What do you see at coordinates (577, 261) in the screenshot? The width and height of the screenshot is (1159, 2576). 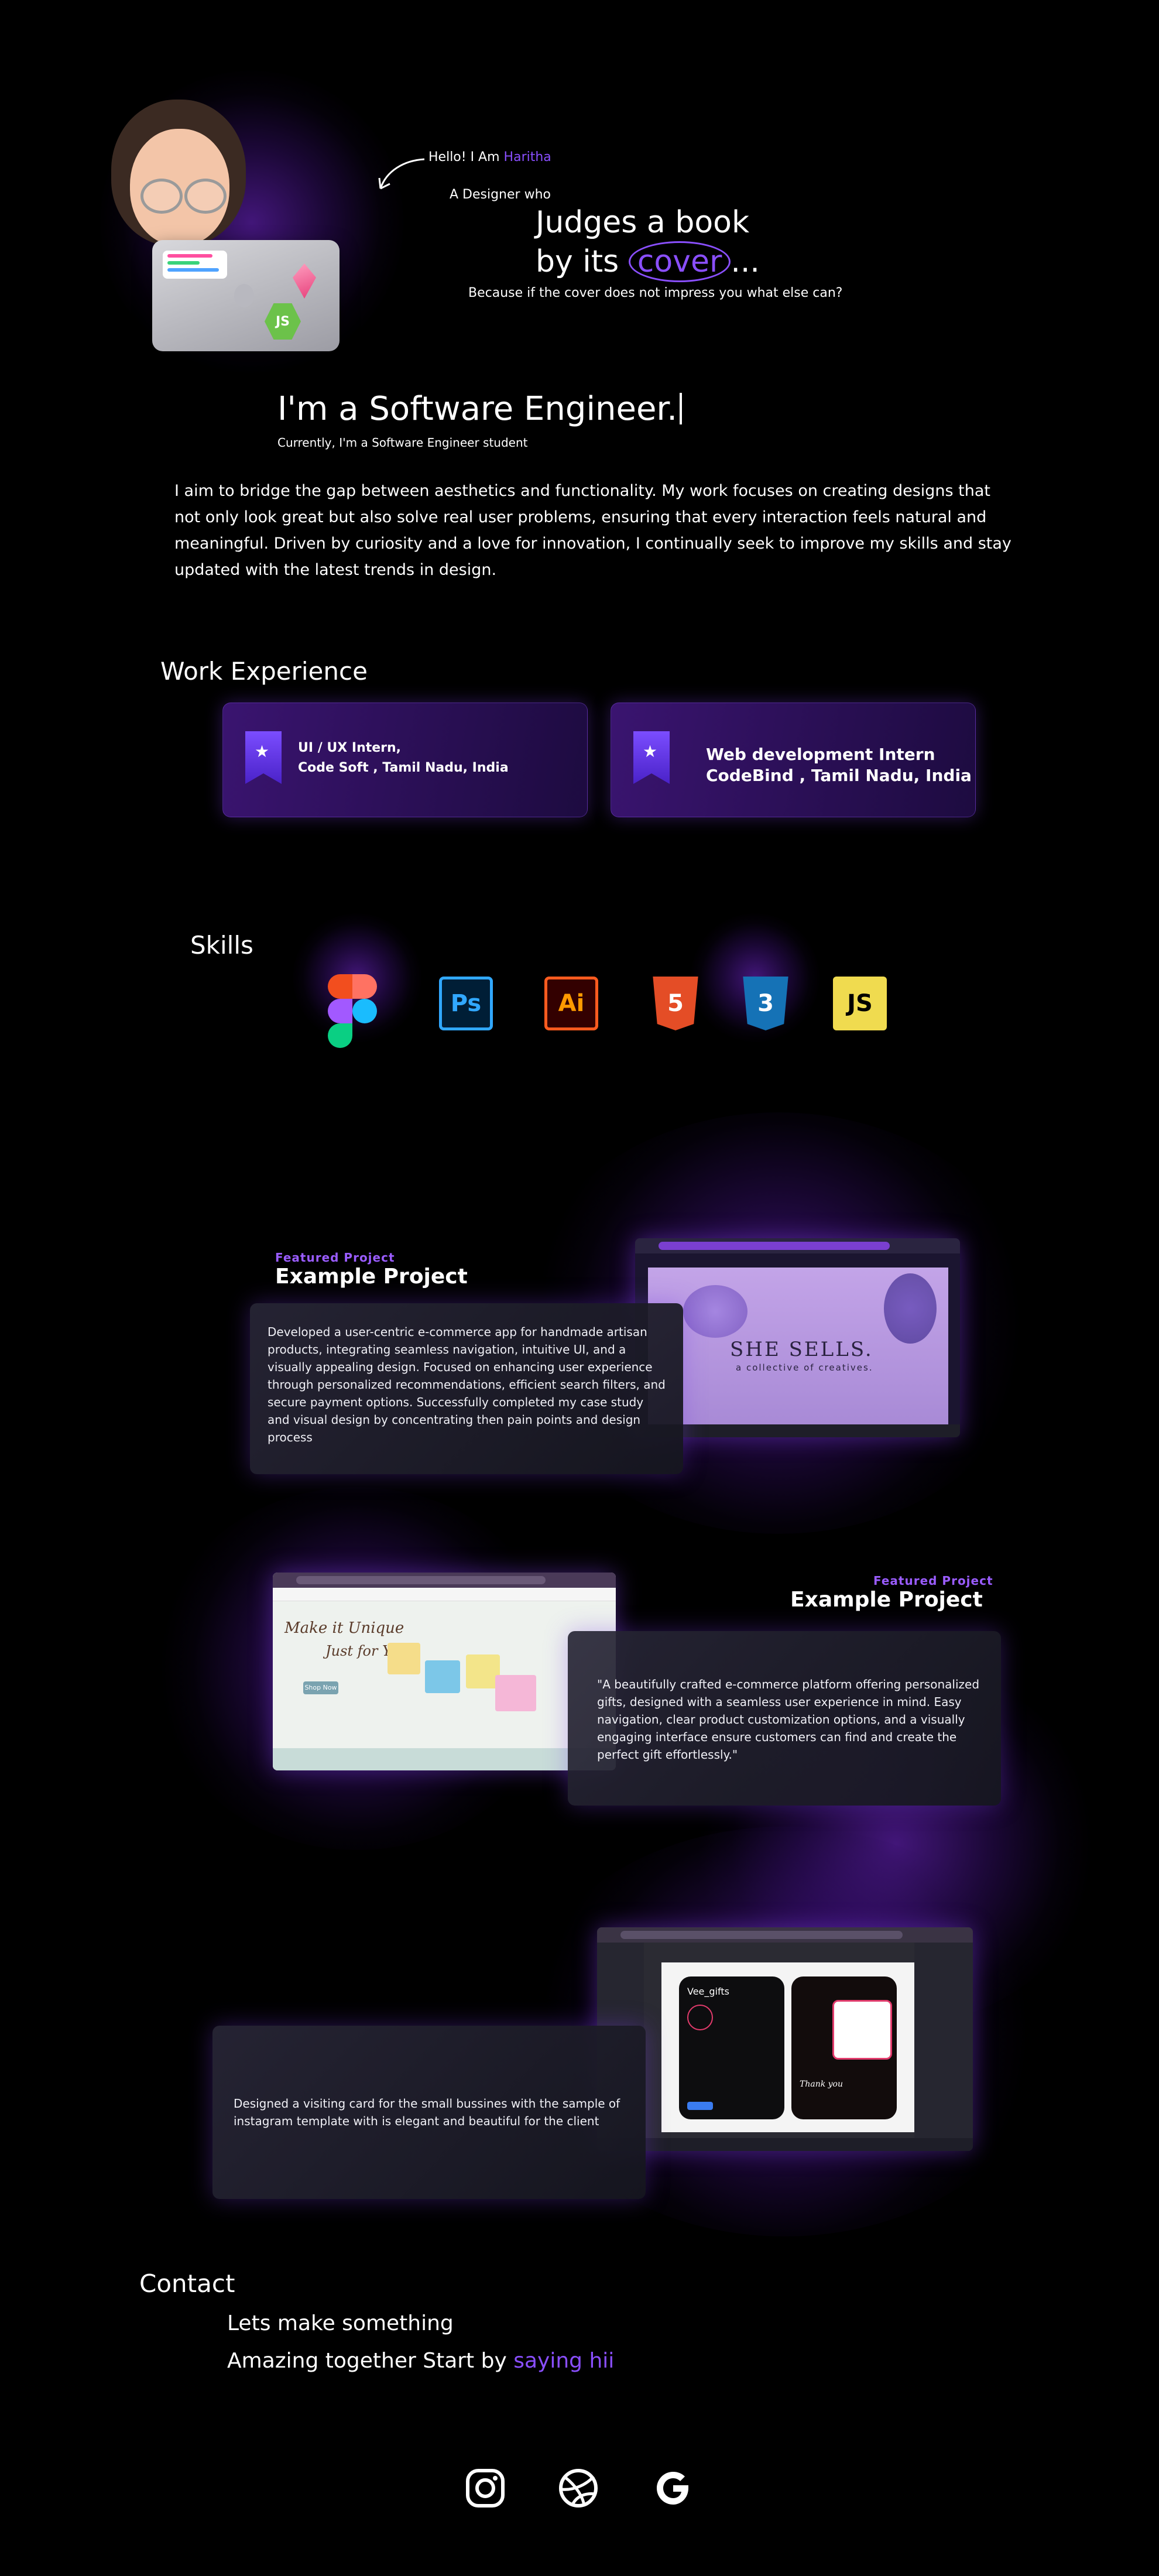 I see `headline-prefix: by its` at bounding box center [577, 261].